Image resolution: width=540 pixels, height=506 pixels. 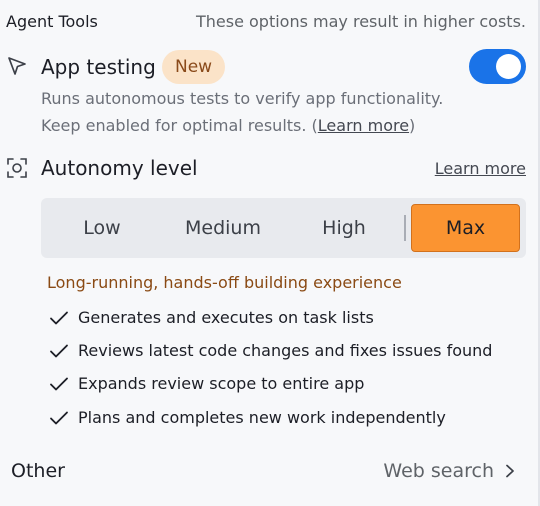 I want to click on autonomy-level-selector: Low Medium High Max, so click(x=283, y=228).